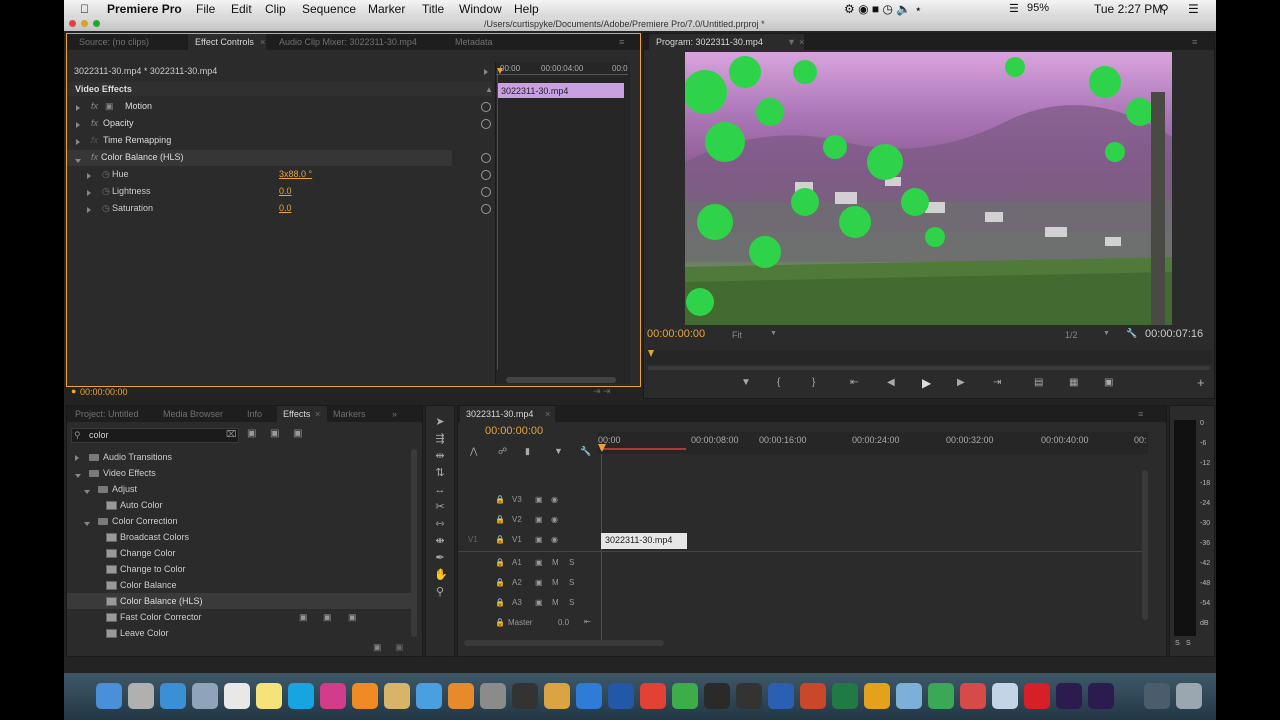  Describe the element at coordinates (1005, 696) in the screenshot. I see `document-icon` at that location.